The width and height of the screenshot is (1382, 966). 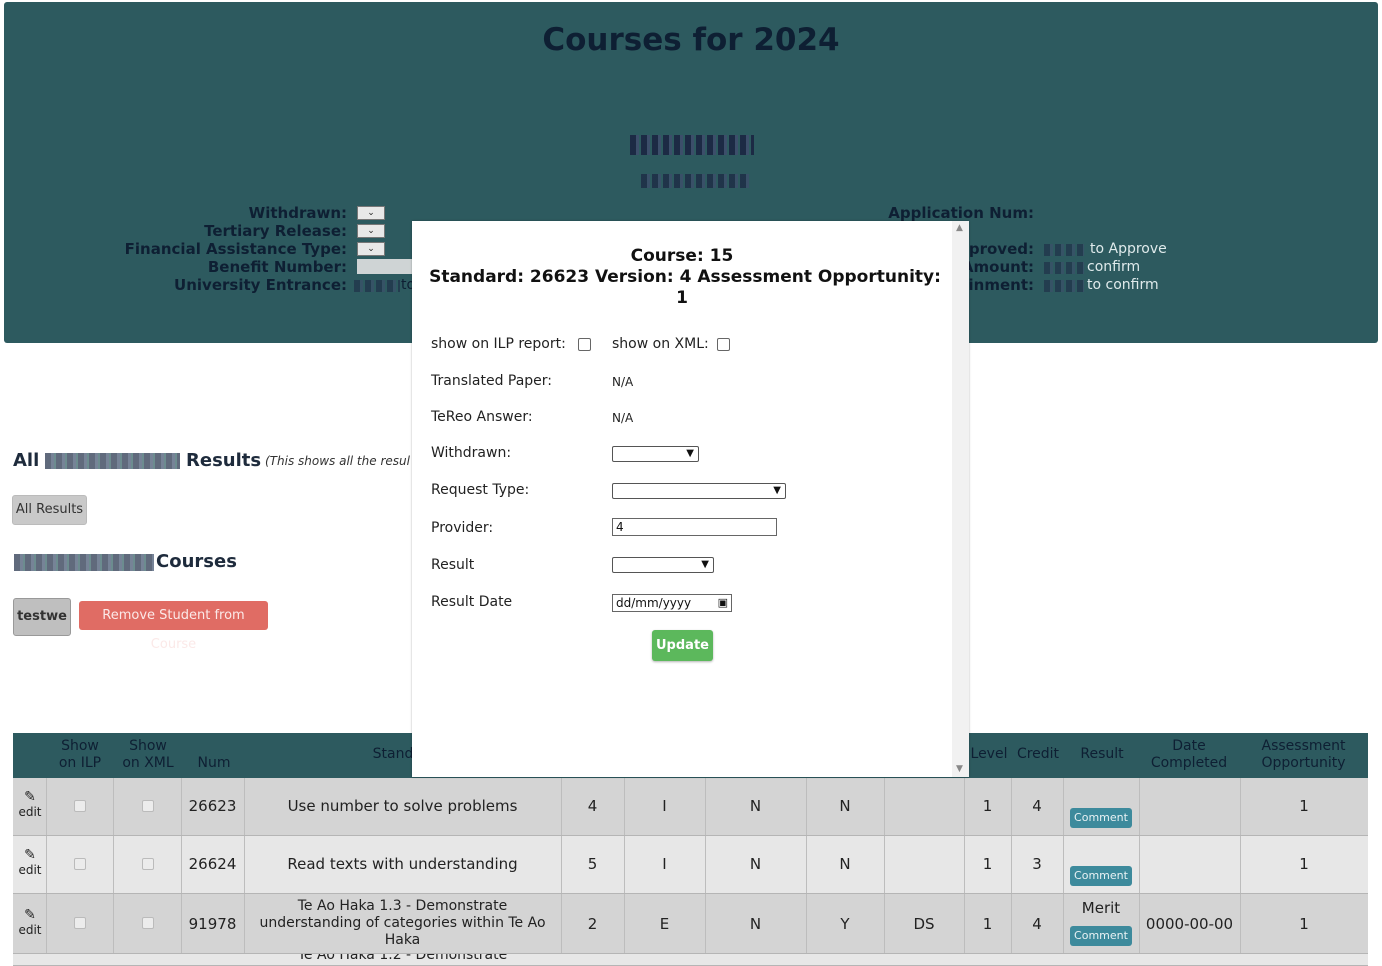 What do you see at coordinates (959, 228) in the screenshot?
I see `scroll-up-icon: ▲` at bounding box center [959, 228].